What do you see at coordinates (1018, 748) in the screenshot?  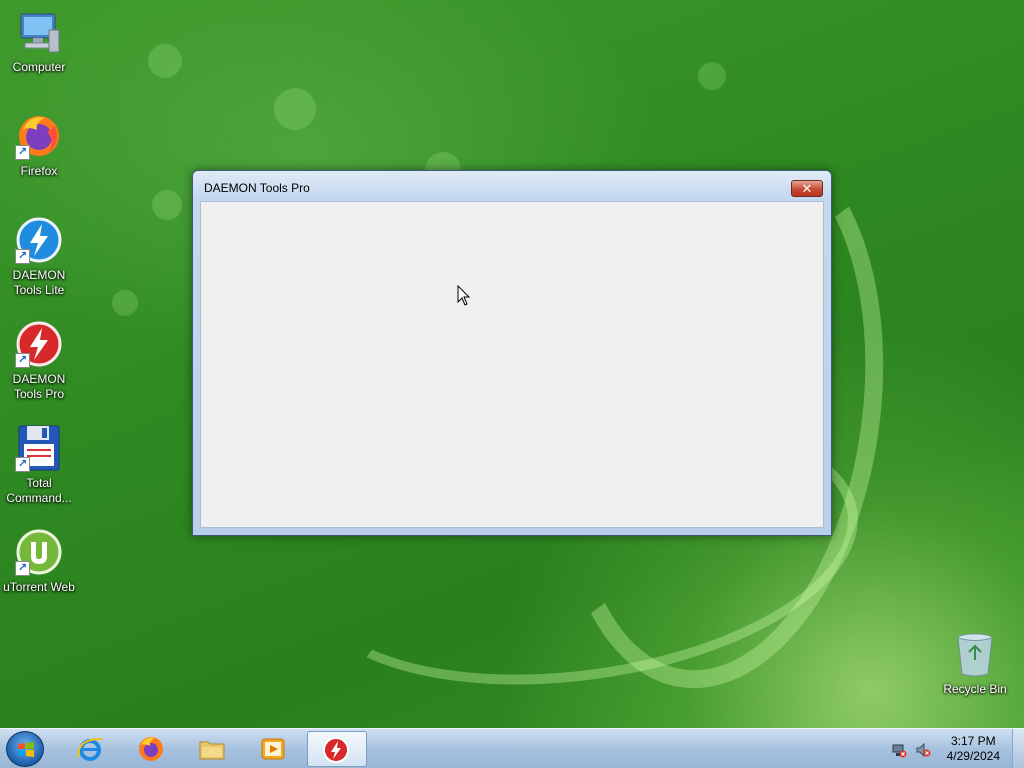 I see `show-desktop-button` at bounding box center [1018, 748].